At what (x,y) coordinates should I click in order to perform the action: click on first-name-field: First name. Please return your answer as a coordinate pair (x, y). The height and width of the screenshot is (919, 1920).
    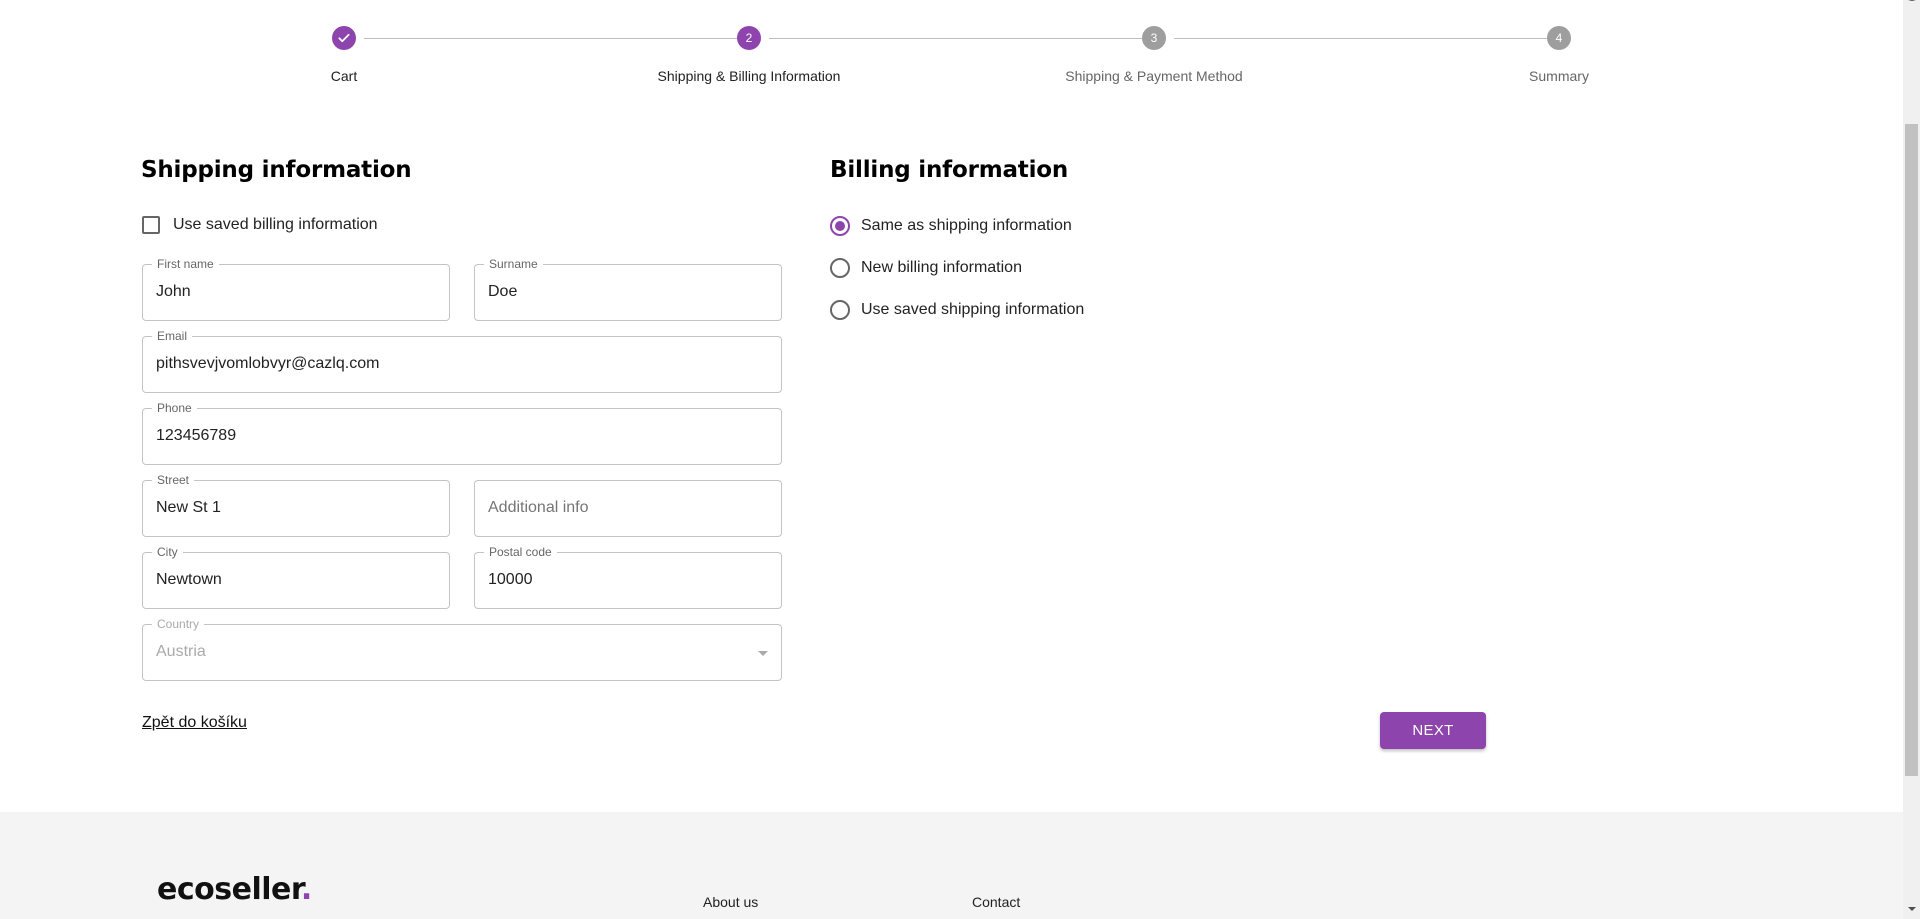
    Looking at the image, I should click on (296, 289).